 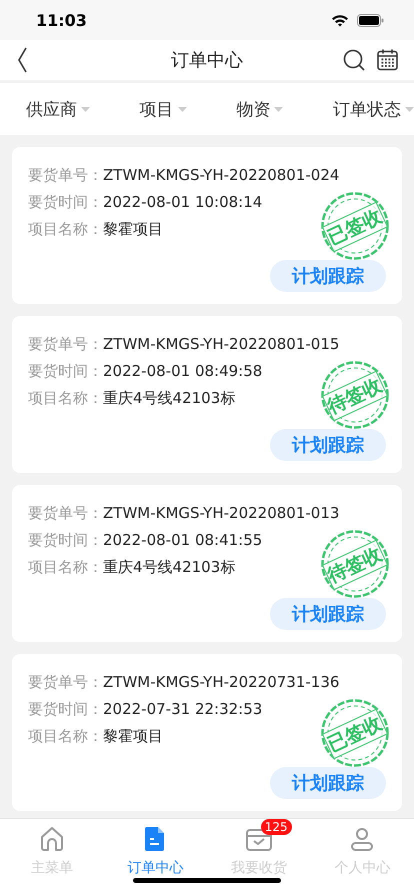 What do you see at coordinates (61, 20) in the screenshot?
I see `status-time: 11:03` at bounding box center [61, 20].